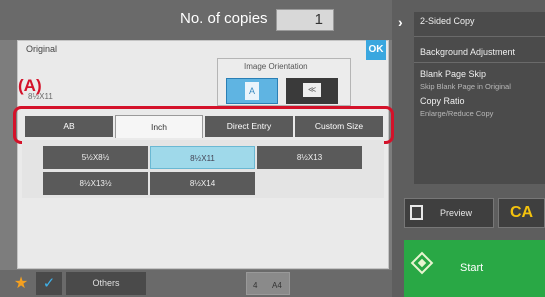 The height and width of the screenshot is (297, 545). What do you see at coordinates (42, 49) in the screenshot?
I see `dialog-title: Original` at bounding box center [42, 49].